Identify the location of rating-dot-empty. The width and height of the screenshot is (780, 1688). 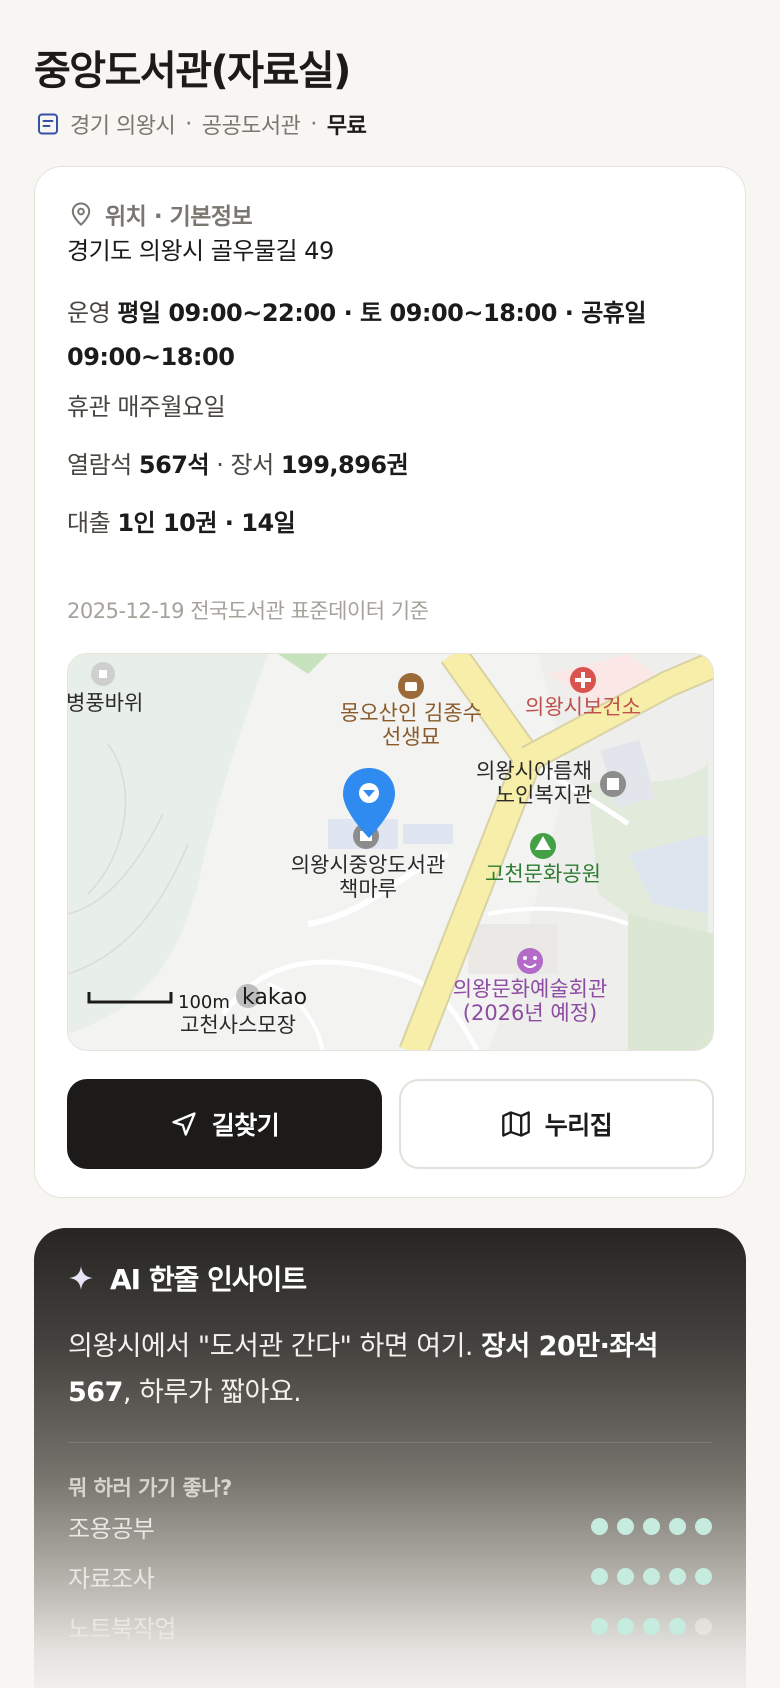
(703, 1626).